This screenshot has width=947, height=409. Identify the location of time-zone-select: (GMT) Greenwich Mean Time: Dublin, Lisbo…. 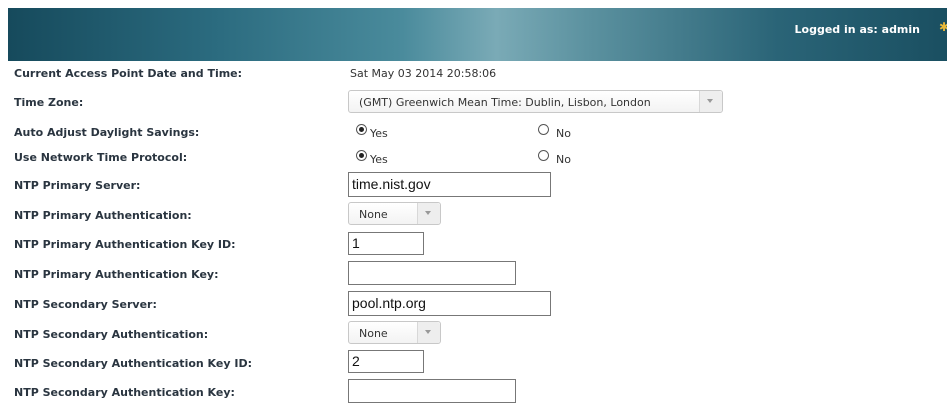
(535, 101).